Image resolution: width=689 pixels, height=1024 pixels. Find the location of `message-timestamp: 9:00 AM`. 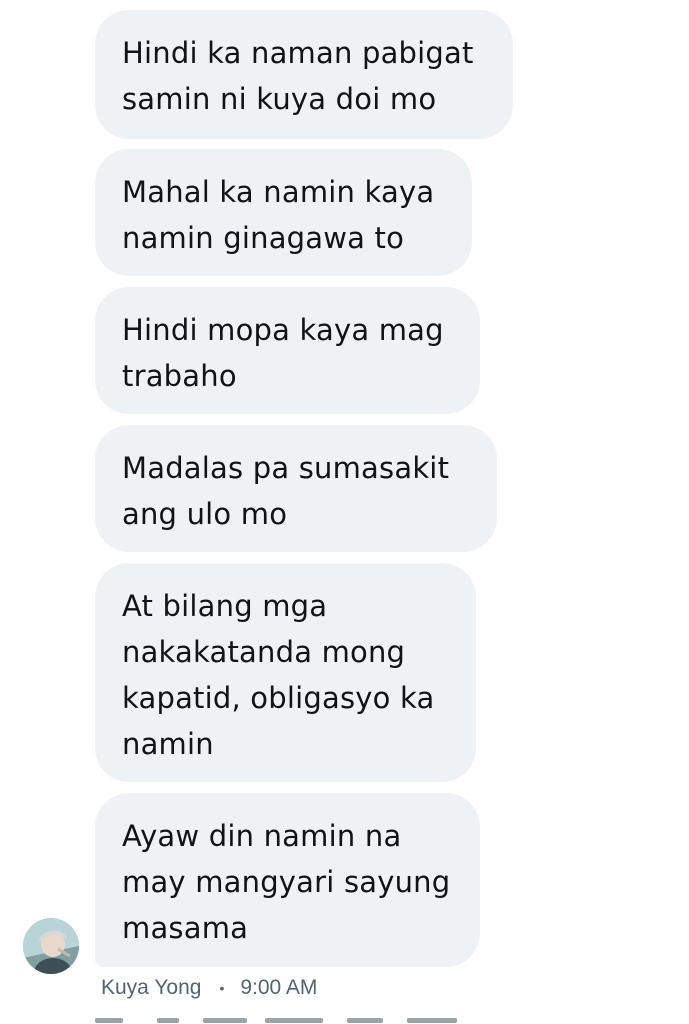

message-timestamp: 9:00 AM is located at coordinates (279, 987).